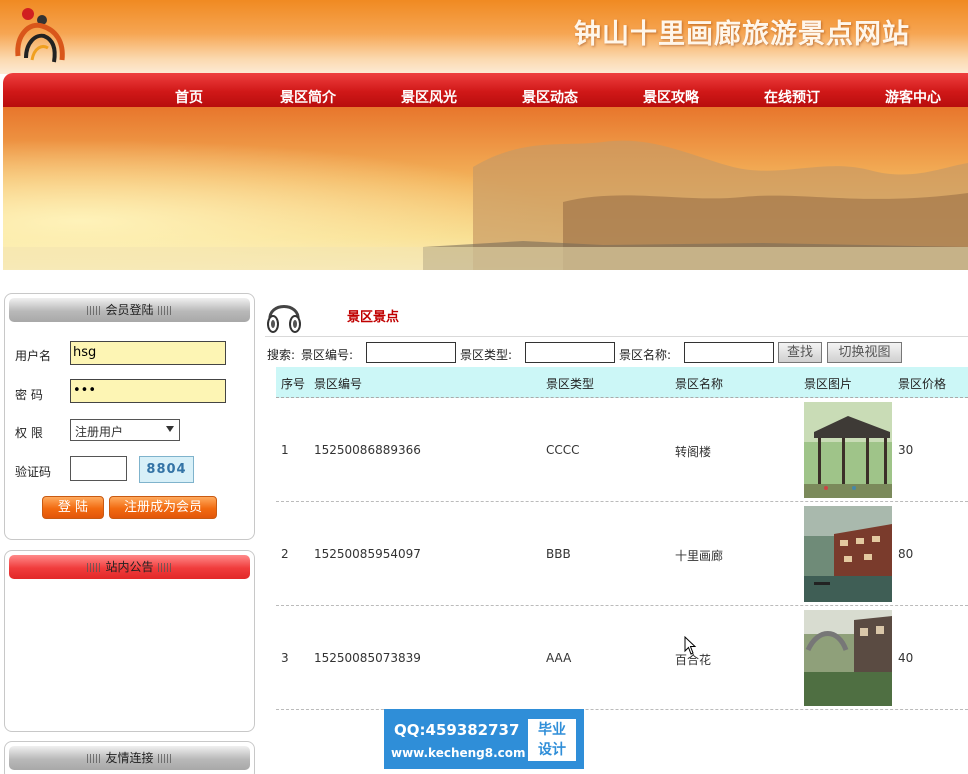 The image size is (968, 774). Describe the element at coordinates (906, 450) in the screenshot. I see `cell-price: 30` at that location.